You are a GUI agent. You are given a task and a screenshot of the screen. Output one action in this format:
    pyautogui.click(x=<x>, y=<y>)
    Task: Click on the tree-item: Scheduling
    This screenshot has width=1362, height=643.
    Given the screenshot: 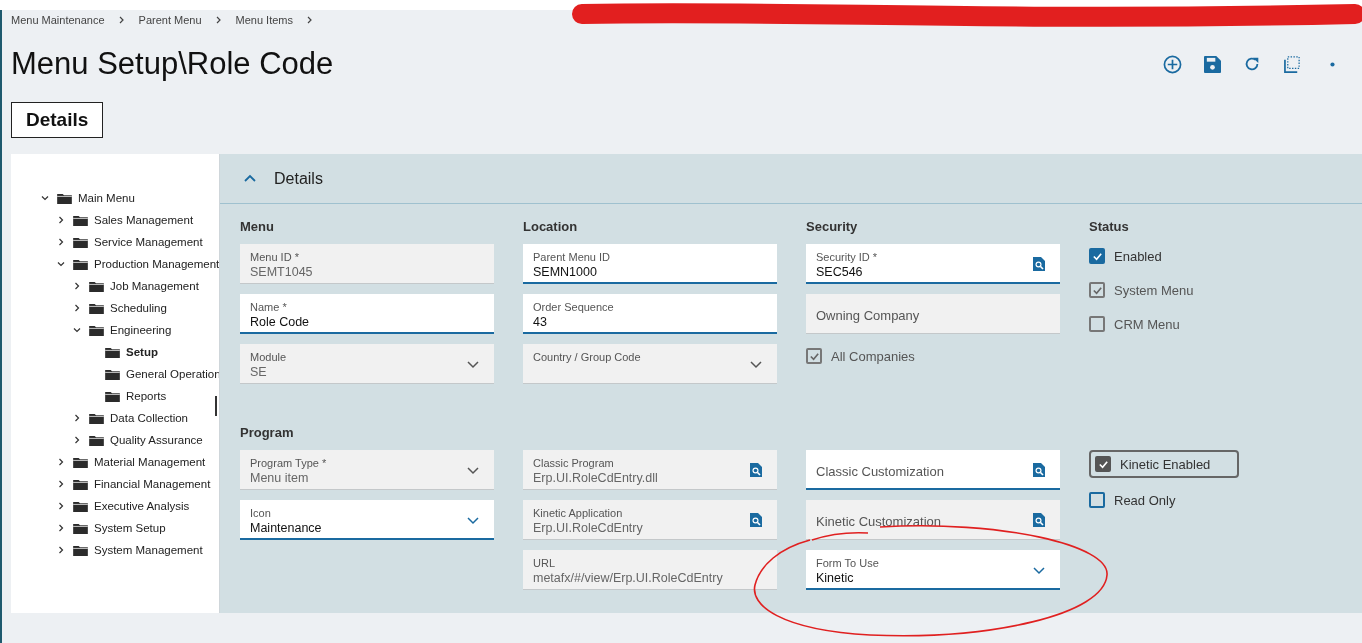 What is the action you would take?
    pyautogui.click(x=128, y=308)
    